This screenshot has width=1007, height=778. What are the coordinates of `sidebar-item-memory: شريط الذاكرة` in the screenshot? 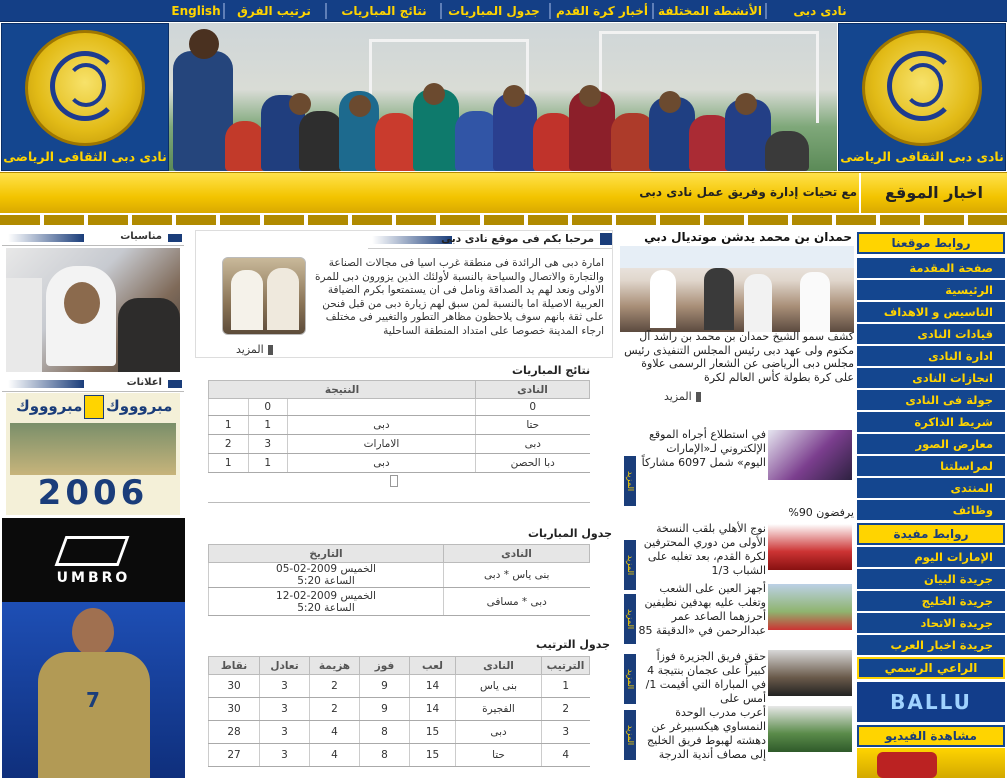 It's located at (931, 422).